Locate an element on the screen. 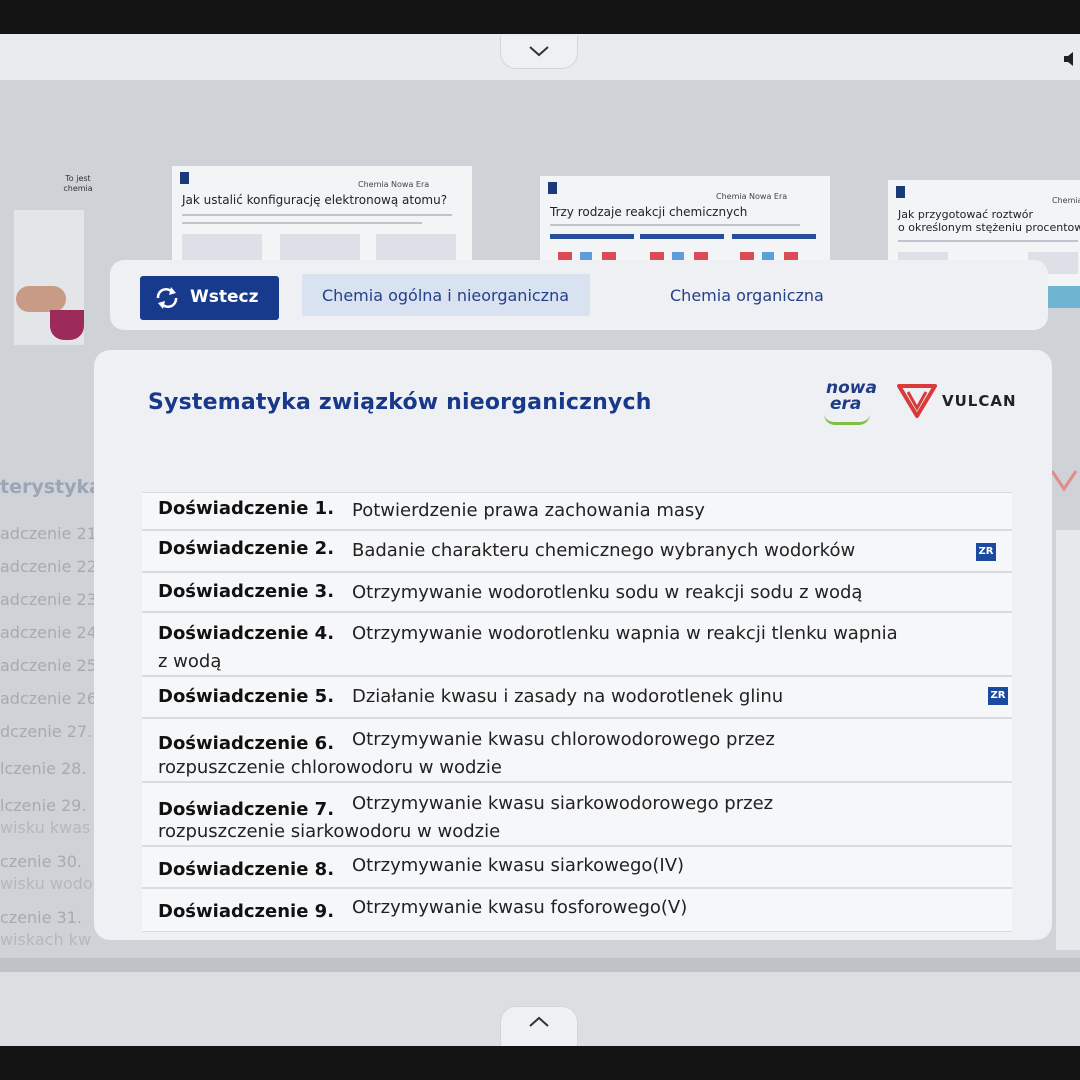  tab-general-chemistry: Chemia ogólna i nieorganiczna is located at coordinates (446, 295).